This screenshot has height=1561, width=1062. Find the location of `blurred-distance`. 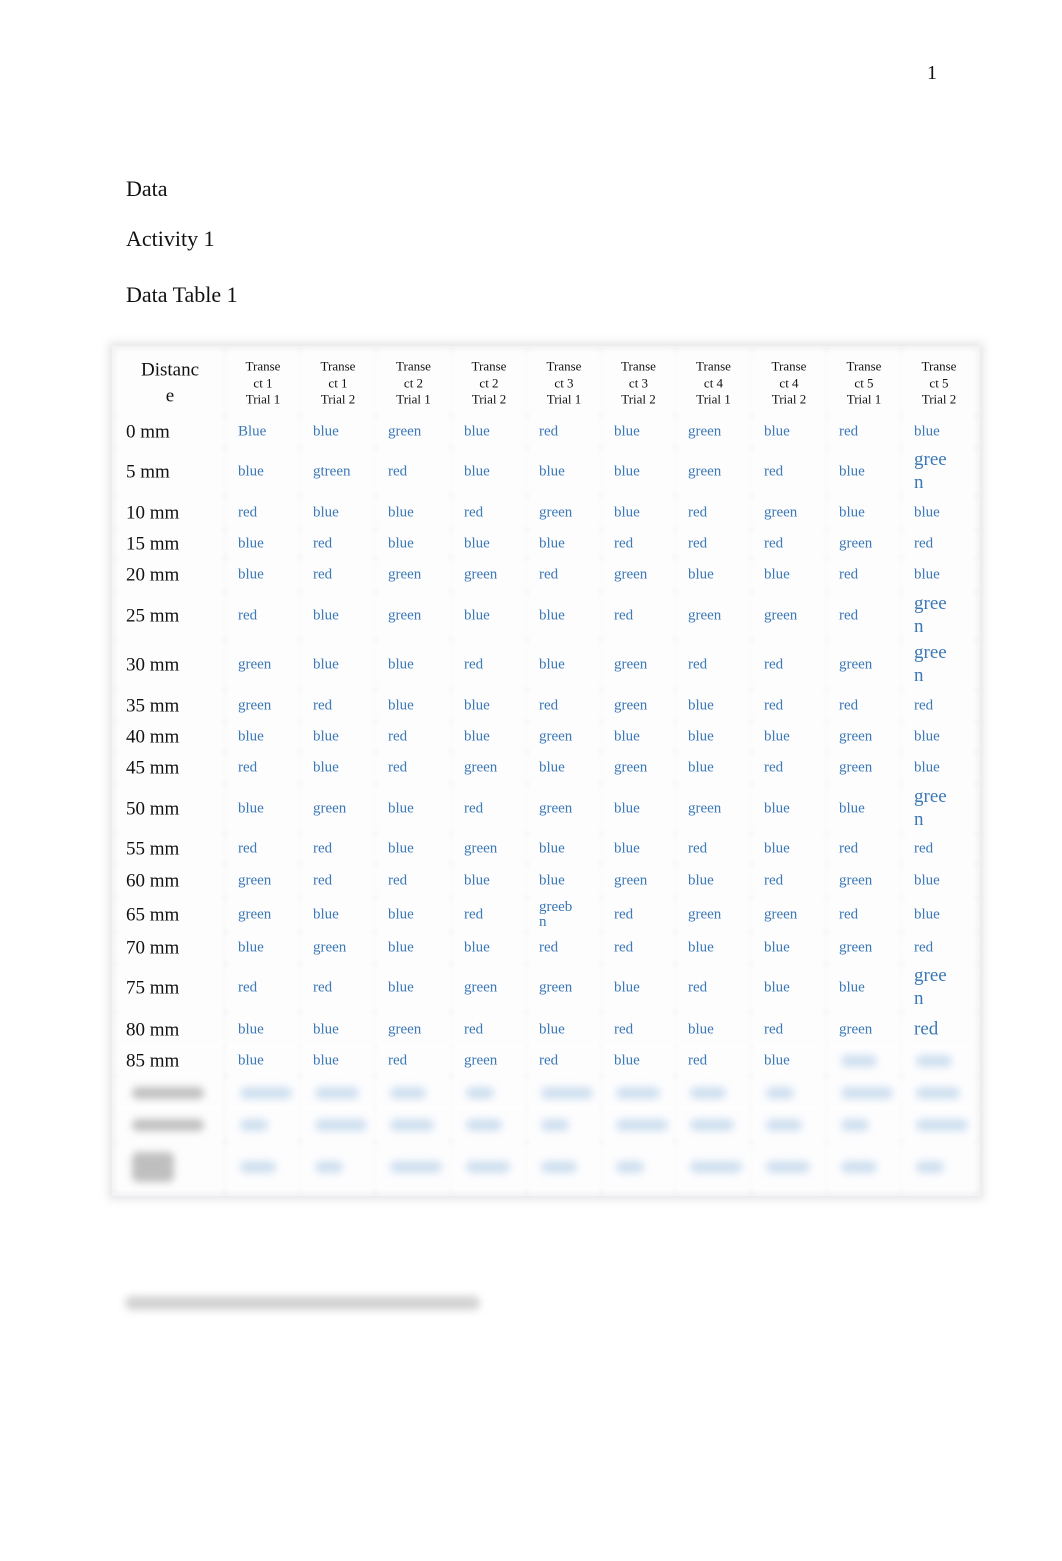

blurred-distance is located at coordinates (168, 1125).